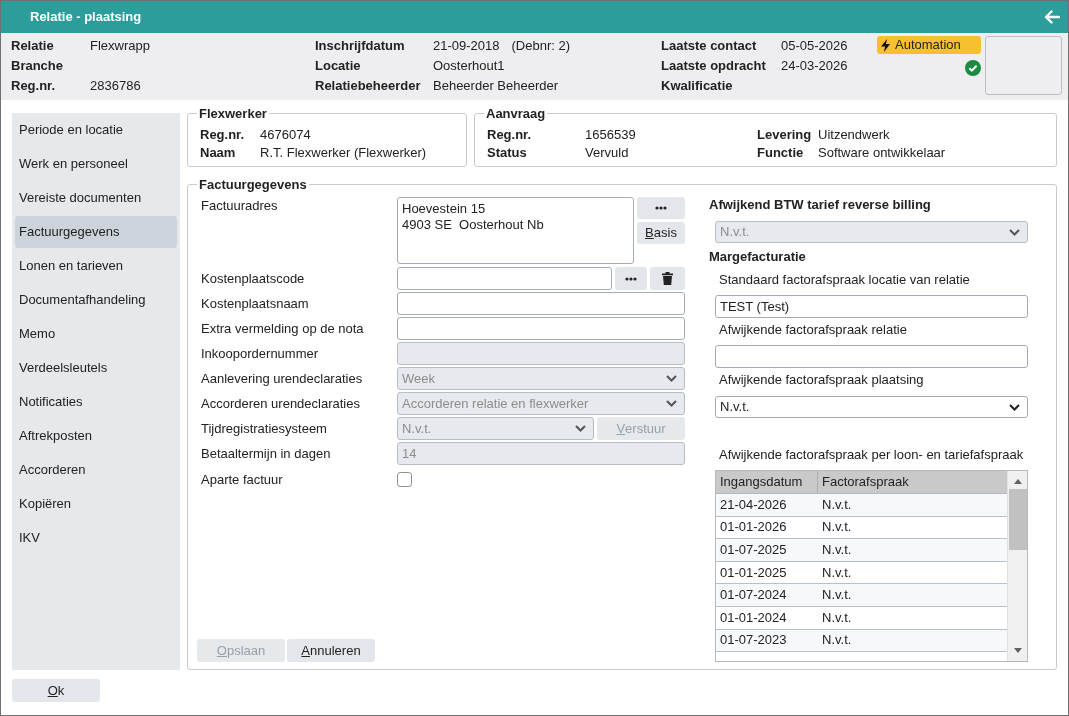  I want to click on table-row: 01-07-2025 N.v.t., so click(861, 550).